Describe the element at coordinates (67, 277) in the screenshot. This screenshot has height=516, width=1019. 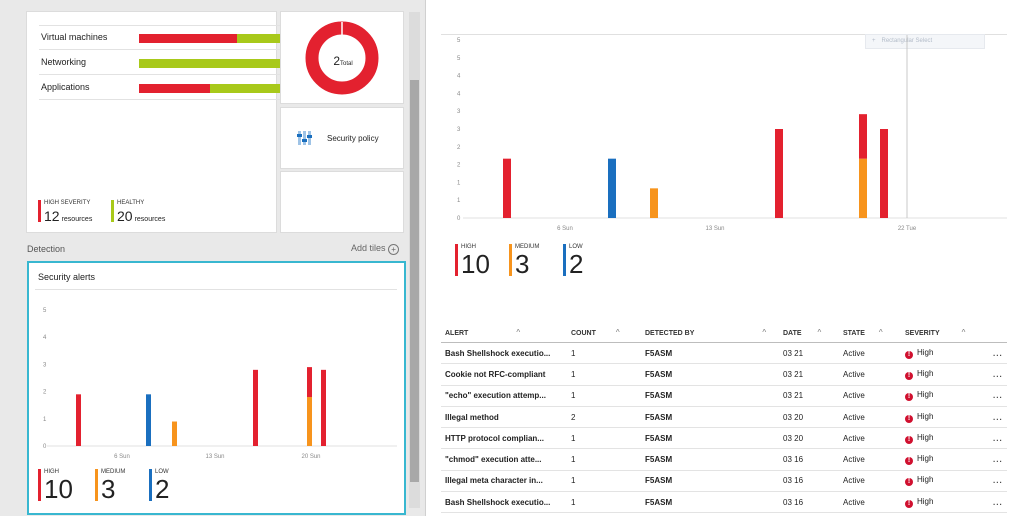
I see `tile-title: Security alerts` at that location.